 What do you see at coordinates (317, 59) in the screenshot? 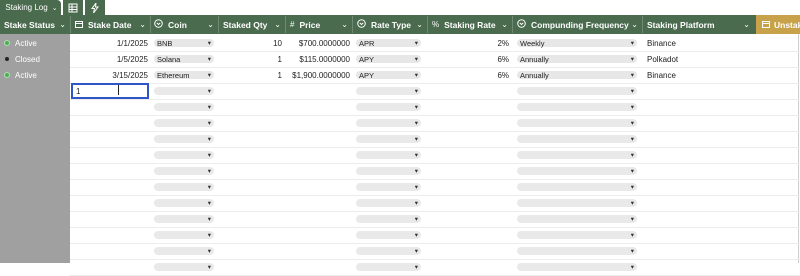
I see `price-cell: $115.0000000` at bounding box center [317, 59].